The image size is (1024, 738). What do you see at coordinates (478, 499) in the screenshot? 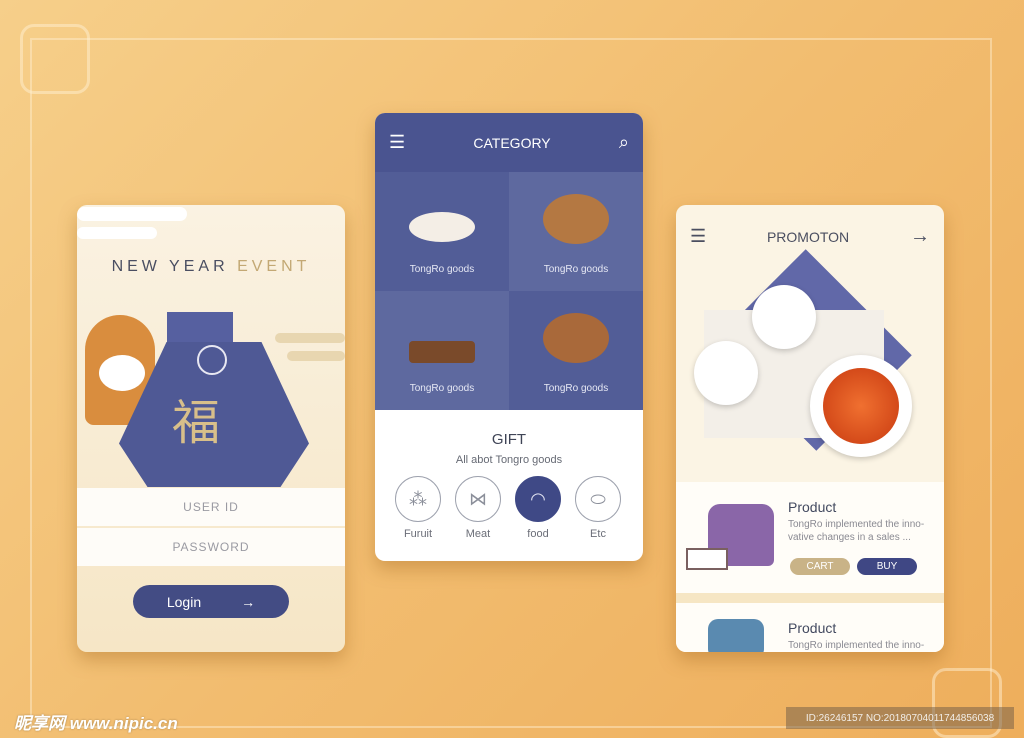
I see `fish-icon: ⋈` at bounding box center [478, 499].